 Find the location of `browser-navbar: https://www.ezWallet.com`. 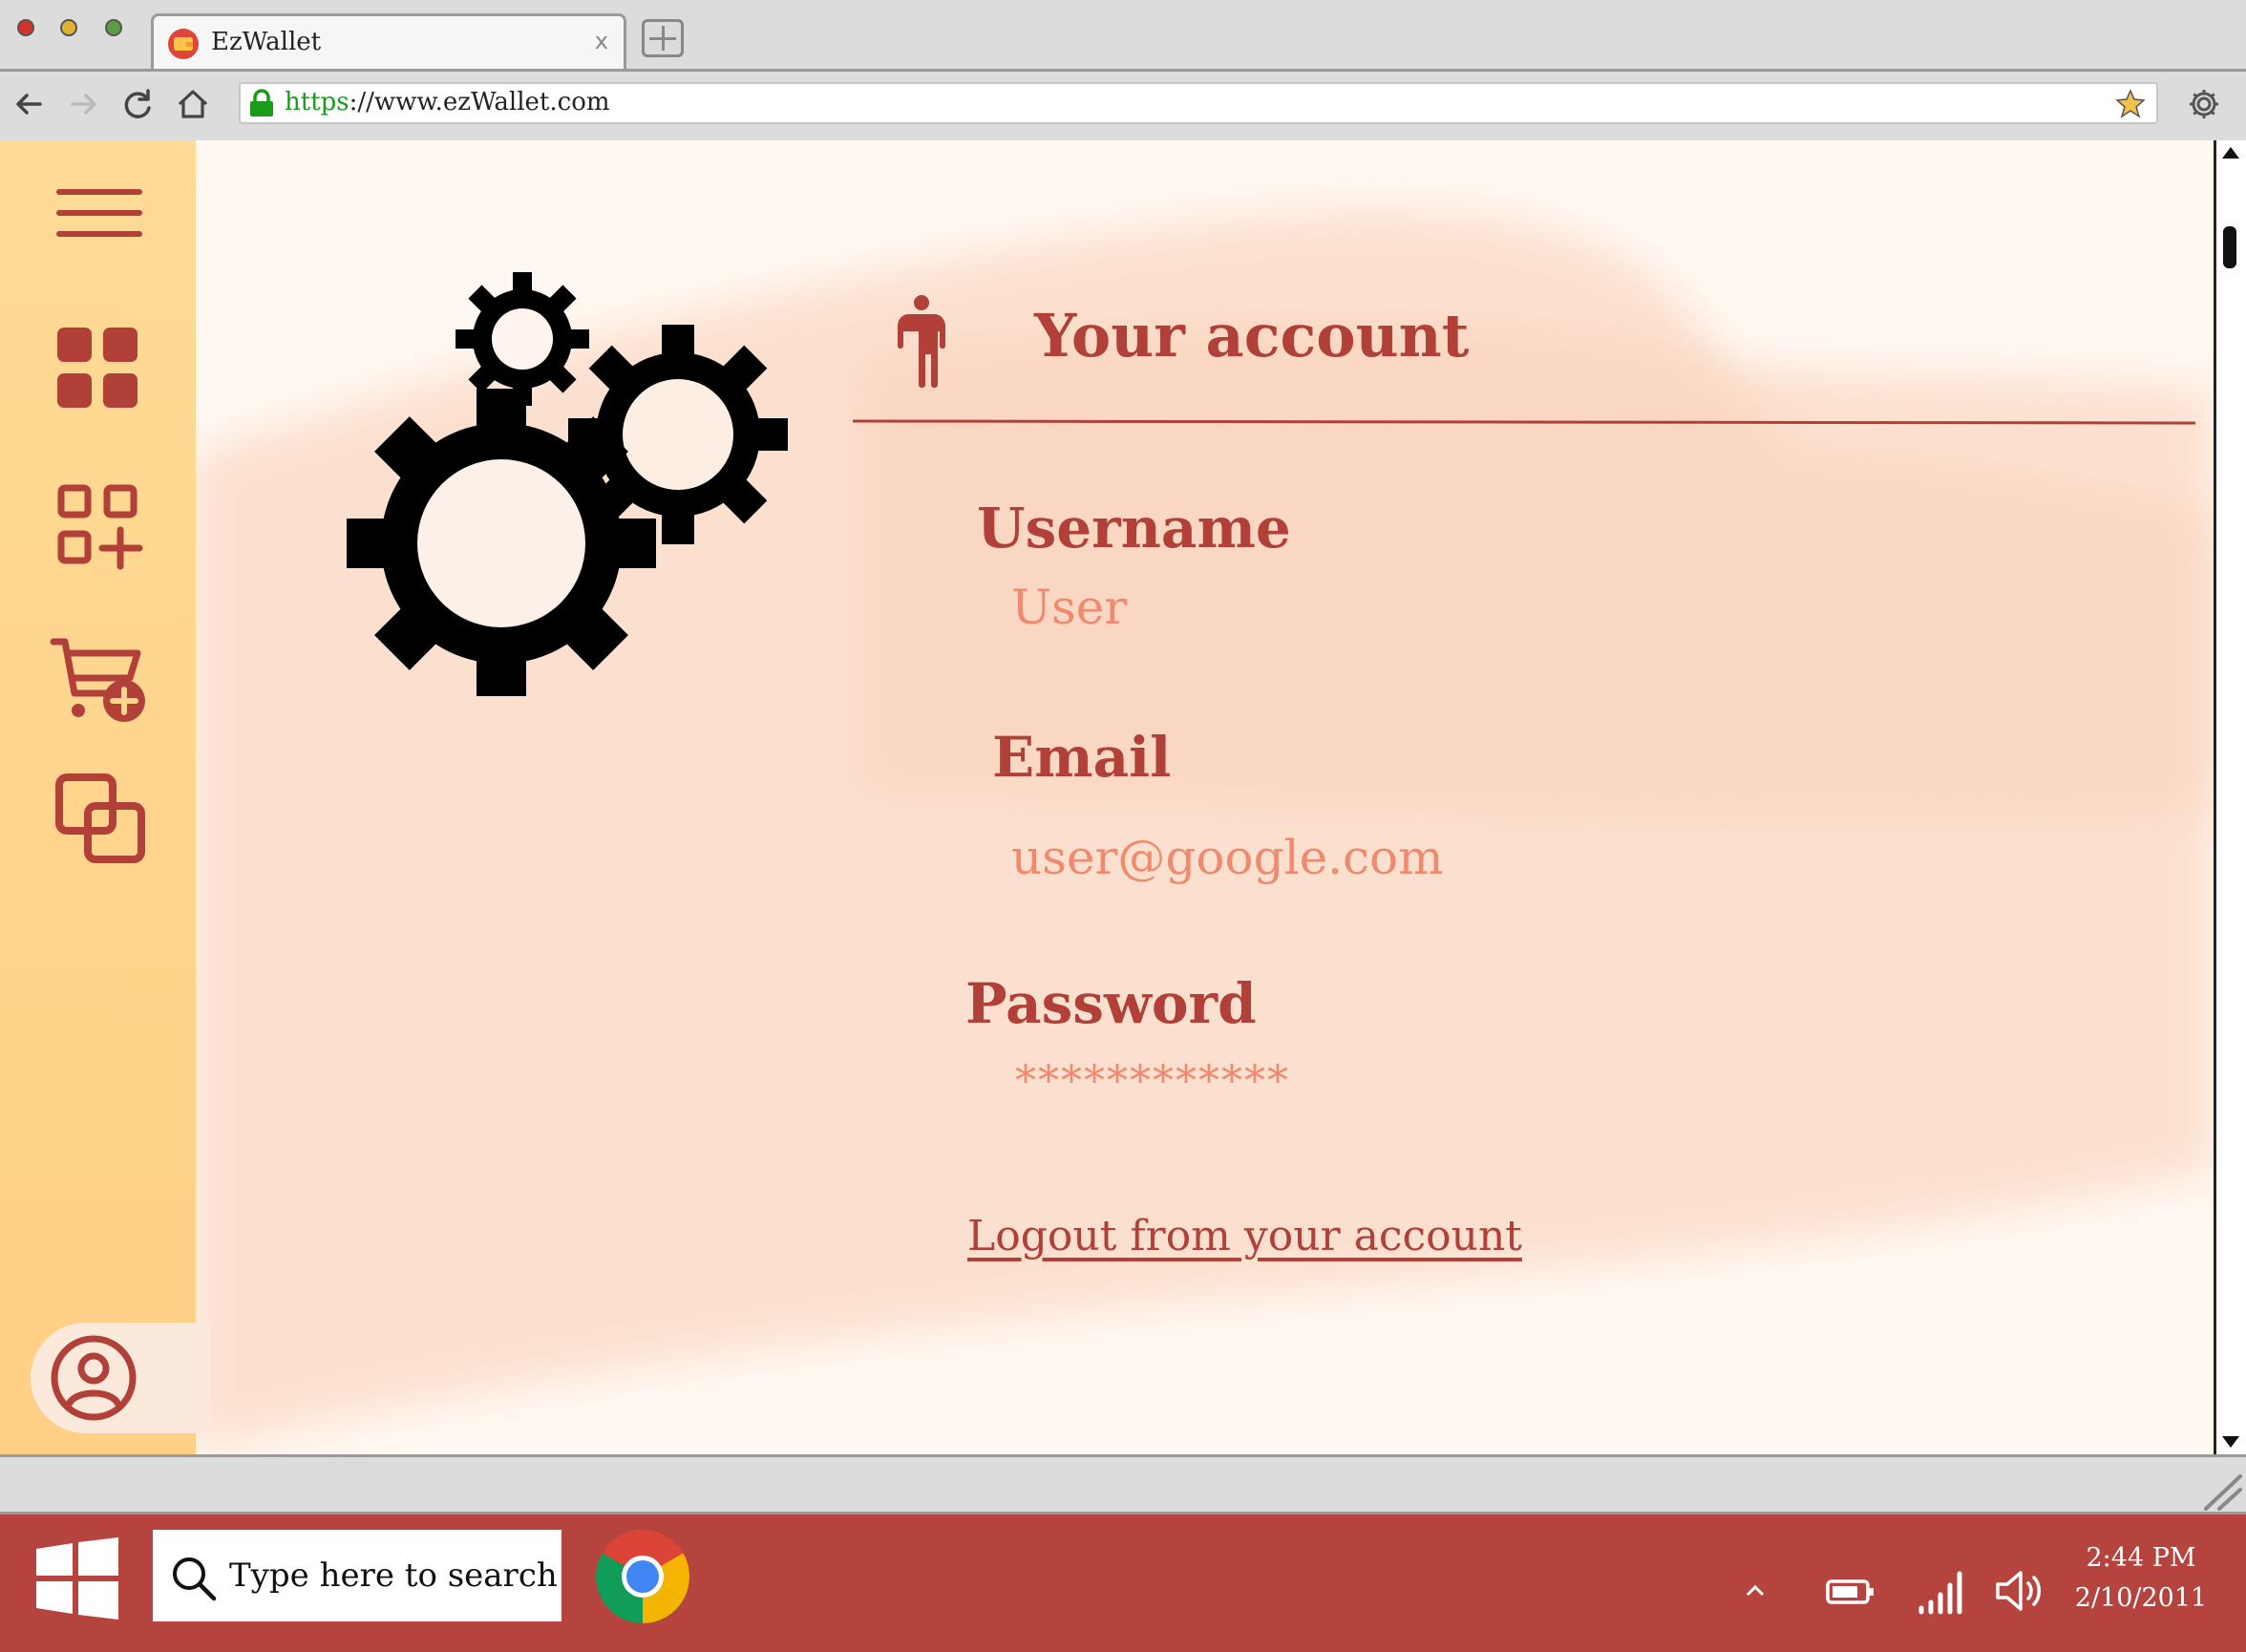

browser-navbar: https://www.ezWallet.com is located at coordinates (1123, 104).